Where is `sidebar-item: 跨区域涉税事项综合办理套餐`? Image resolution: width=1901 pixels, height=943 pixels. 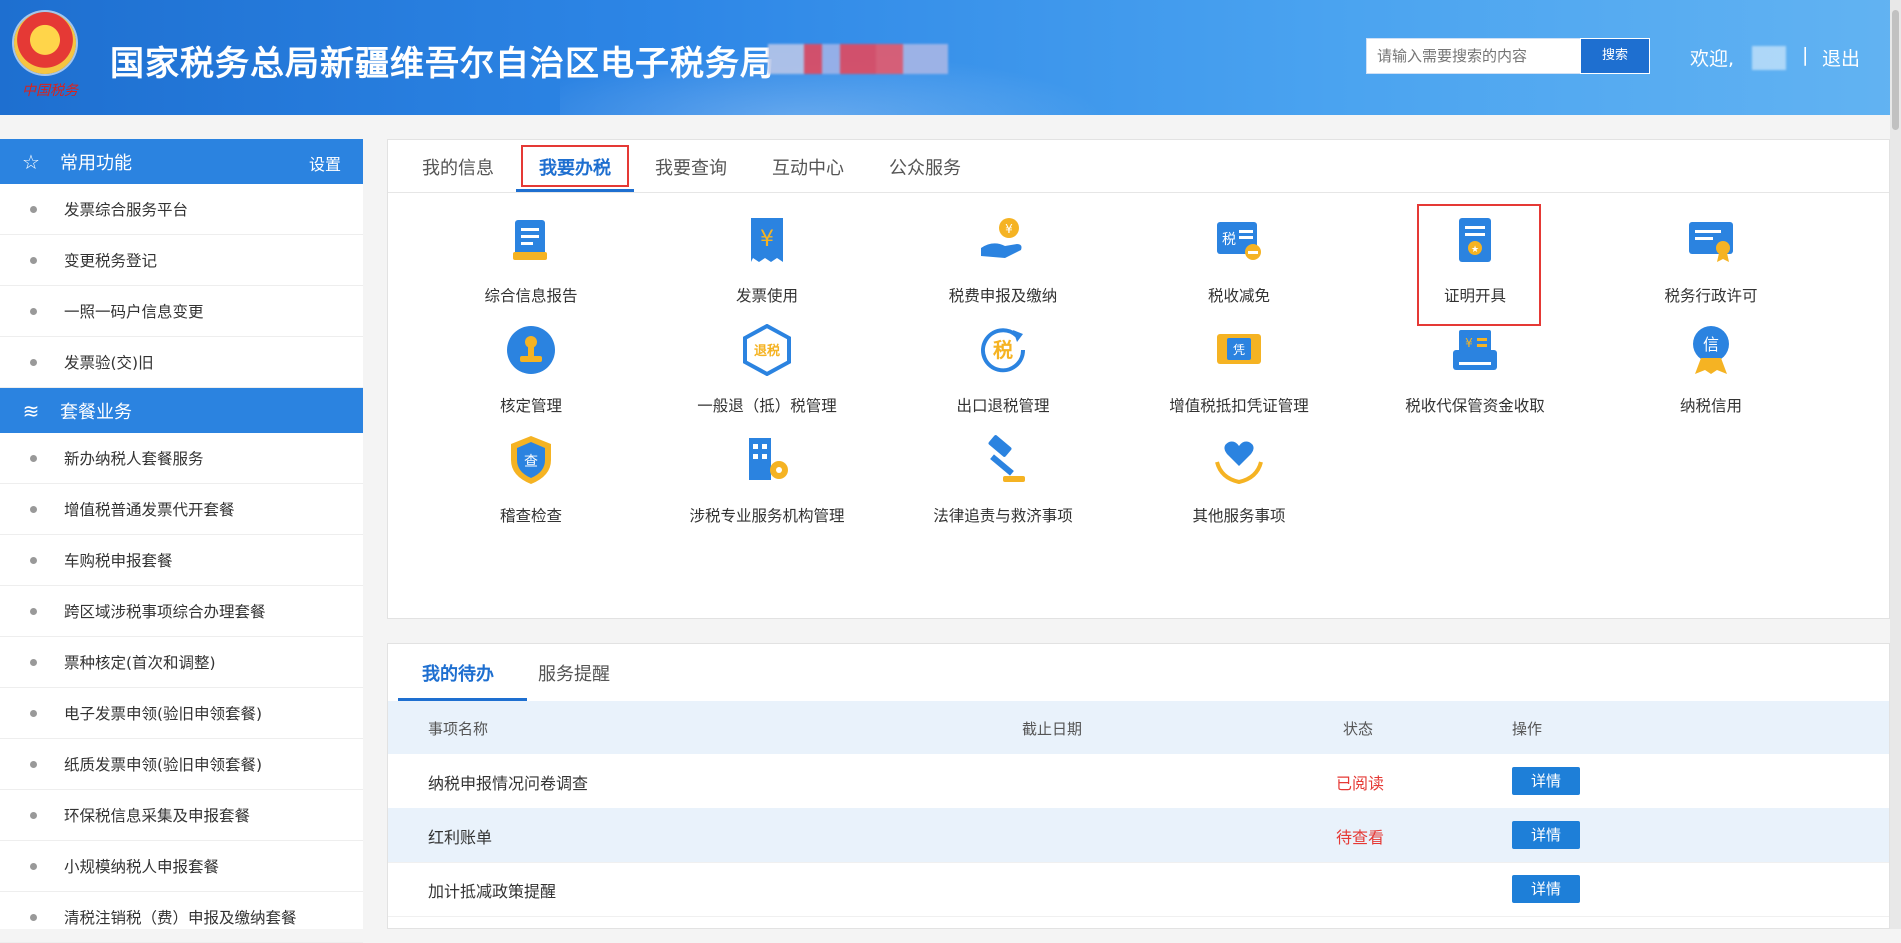
sidebar-item: 跨区域涉税事项综合办理套餐 is located at coordinates (181, 611).